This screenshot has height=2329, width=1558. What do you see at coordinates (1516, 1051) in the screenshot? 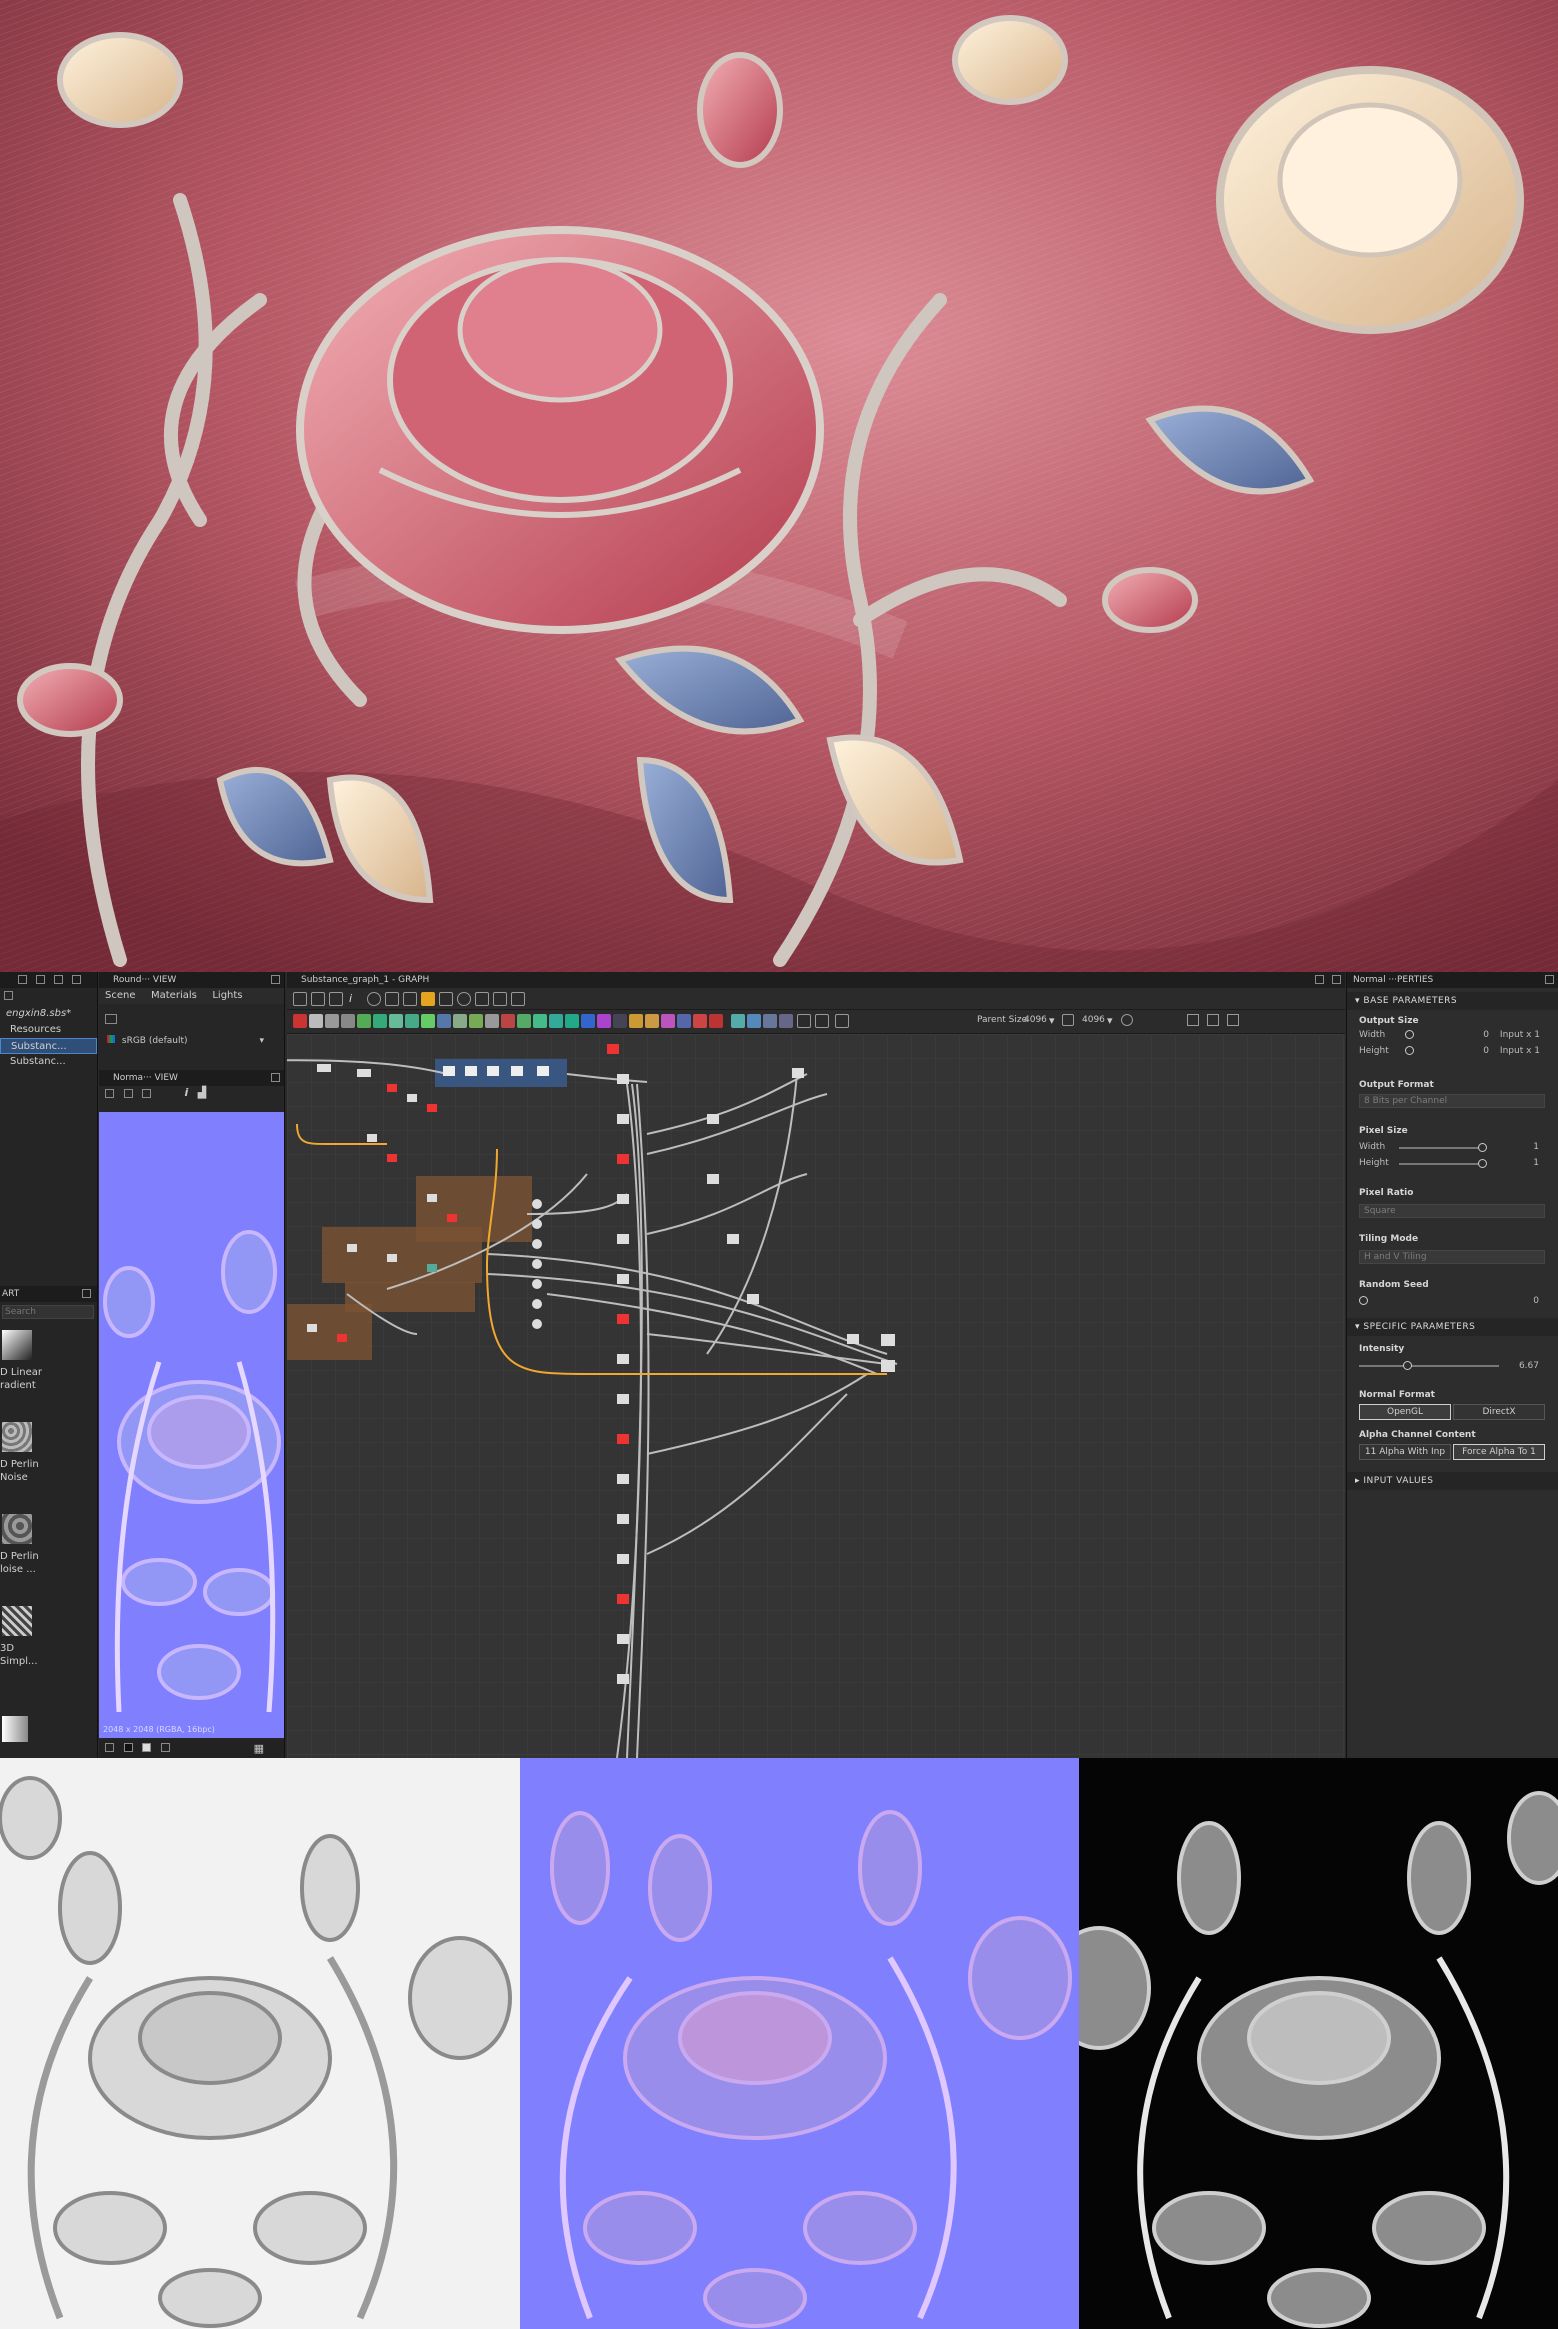
I see `output-height-mode: Input x 1` at bounding box center [1516, 1051].